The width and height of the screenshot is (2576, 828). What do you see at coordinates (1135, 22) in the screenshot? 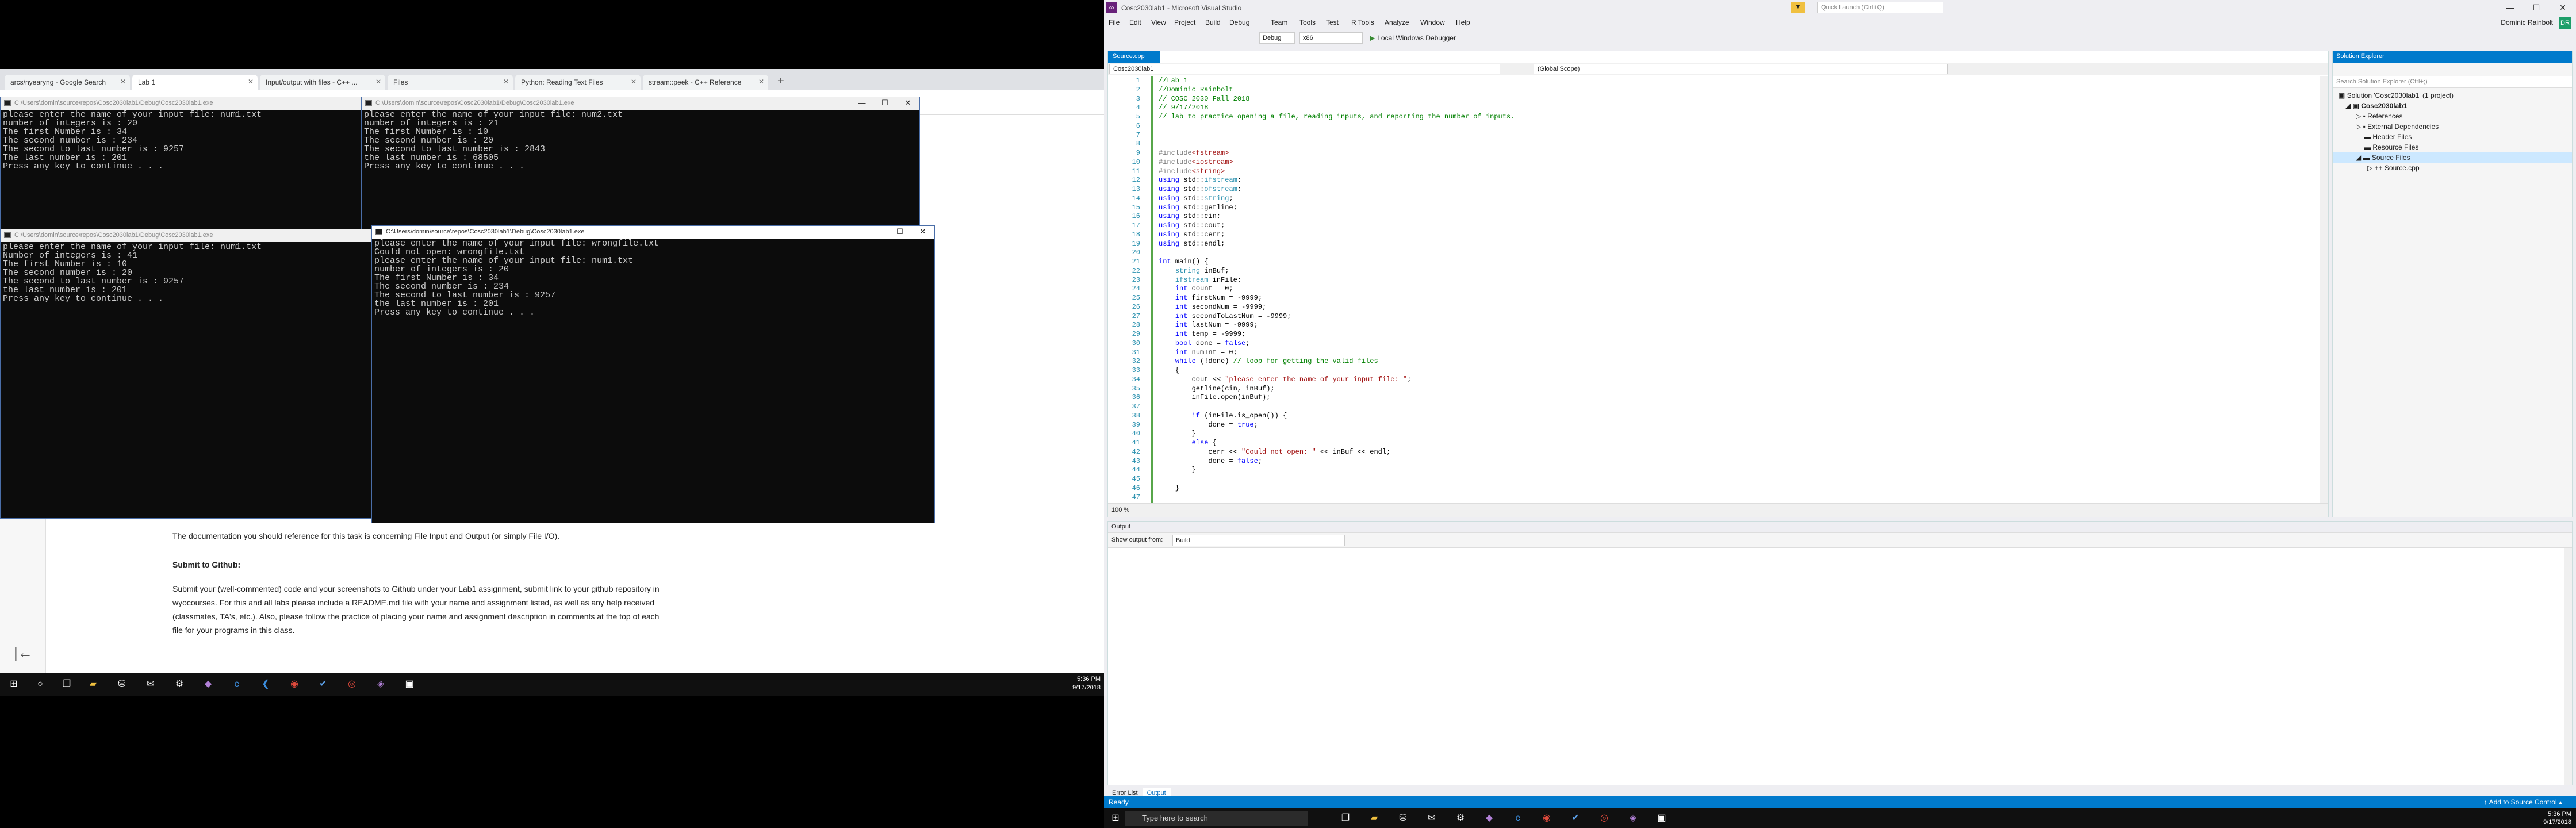
I see `menu-edit: Edit` at bounding box center [1135, 22].